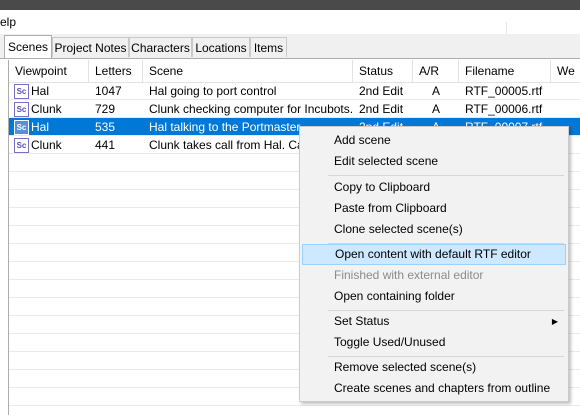 This screenshot has height=415, width=580. I want to click on tab-project-notes: Project Notes, so click(90, 47).